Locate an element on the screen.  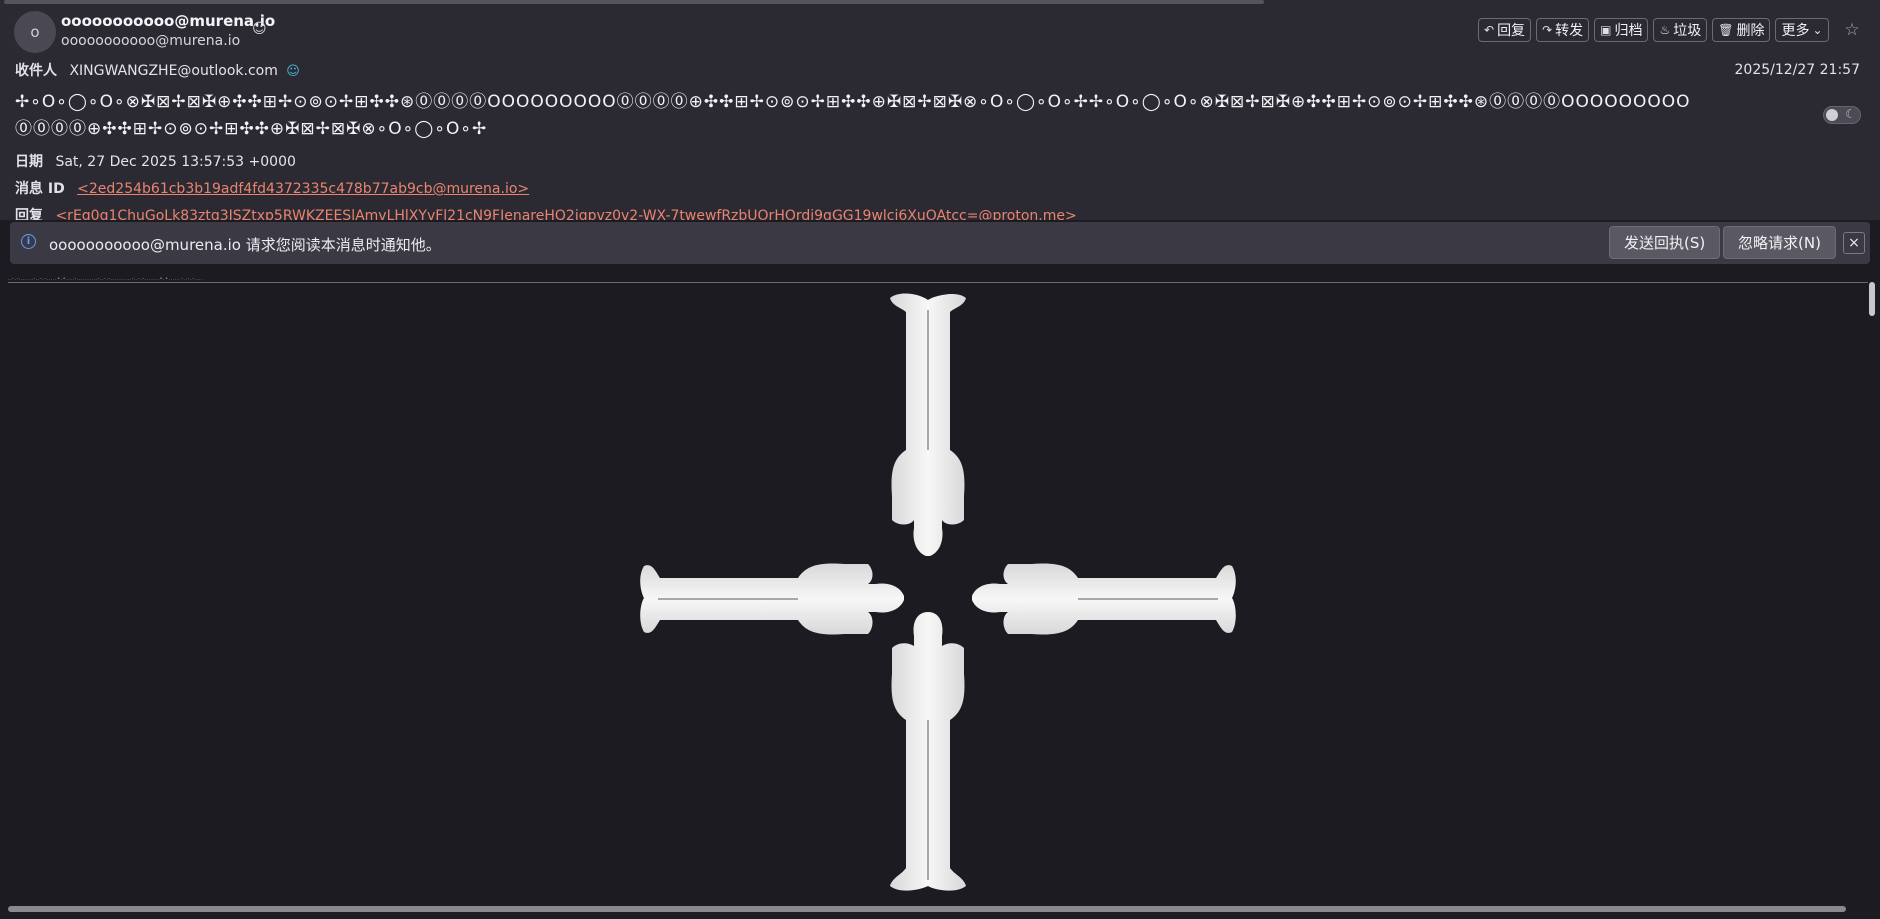
forward-label: 转发 is located at coordinates (1569, 31).